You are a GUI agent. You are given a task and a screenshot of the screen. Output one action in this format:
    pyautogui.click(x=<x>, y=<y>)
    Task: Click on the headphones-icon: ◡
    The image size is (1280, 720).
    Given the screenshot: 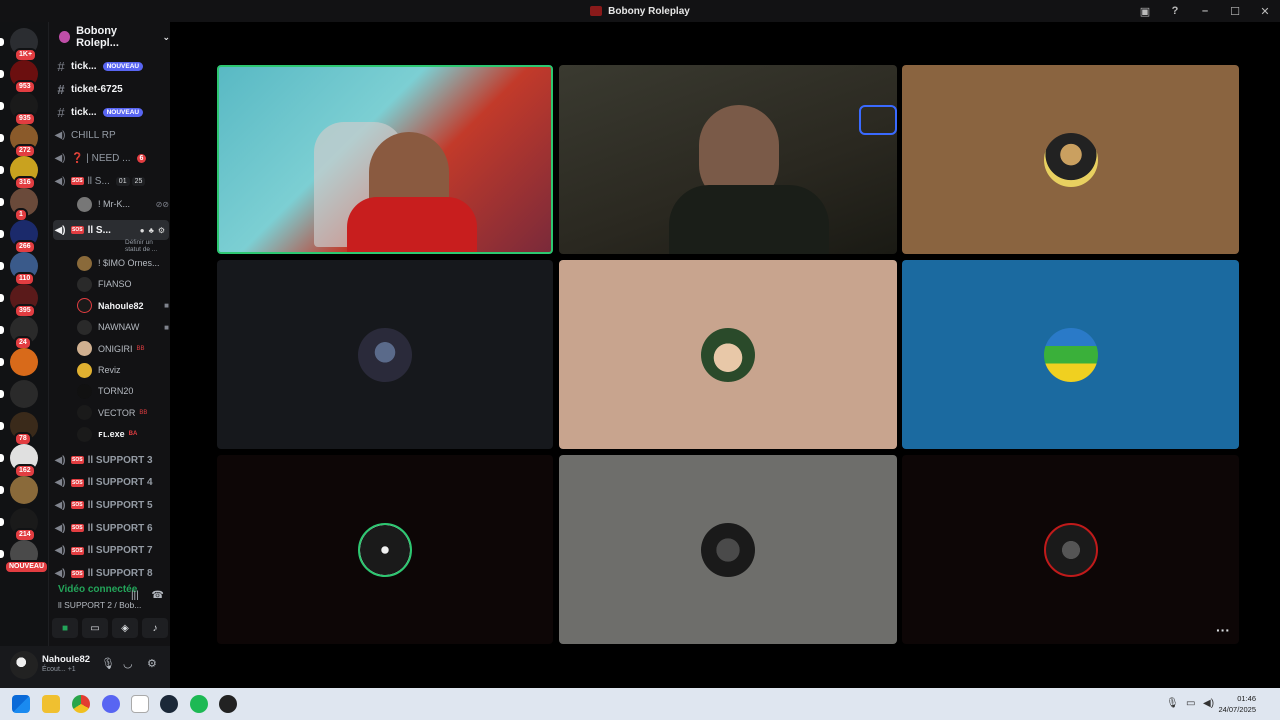 What is the action you would take?
    pyautogui.click(x=128, y=663)
    